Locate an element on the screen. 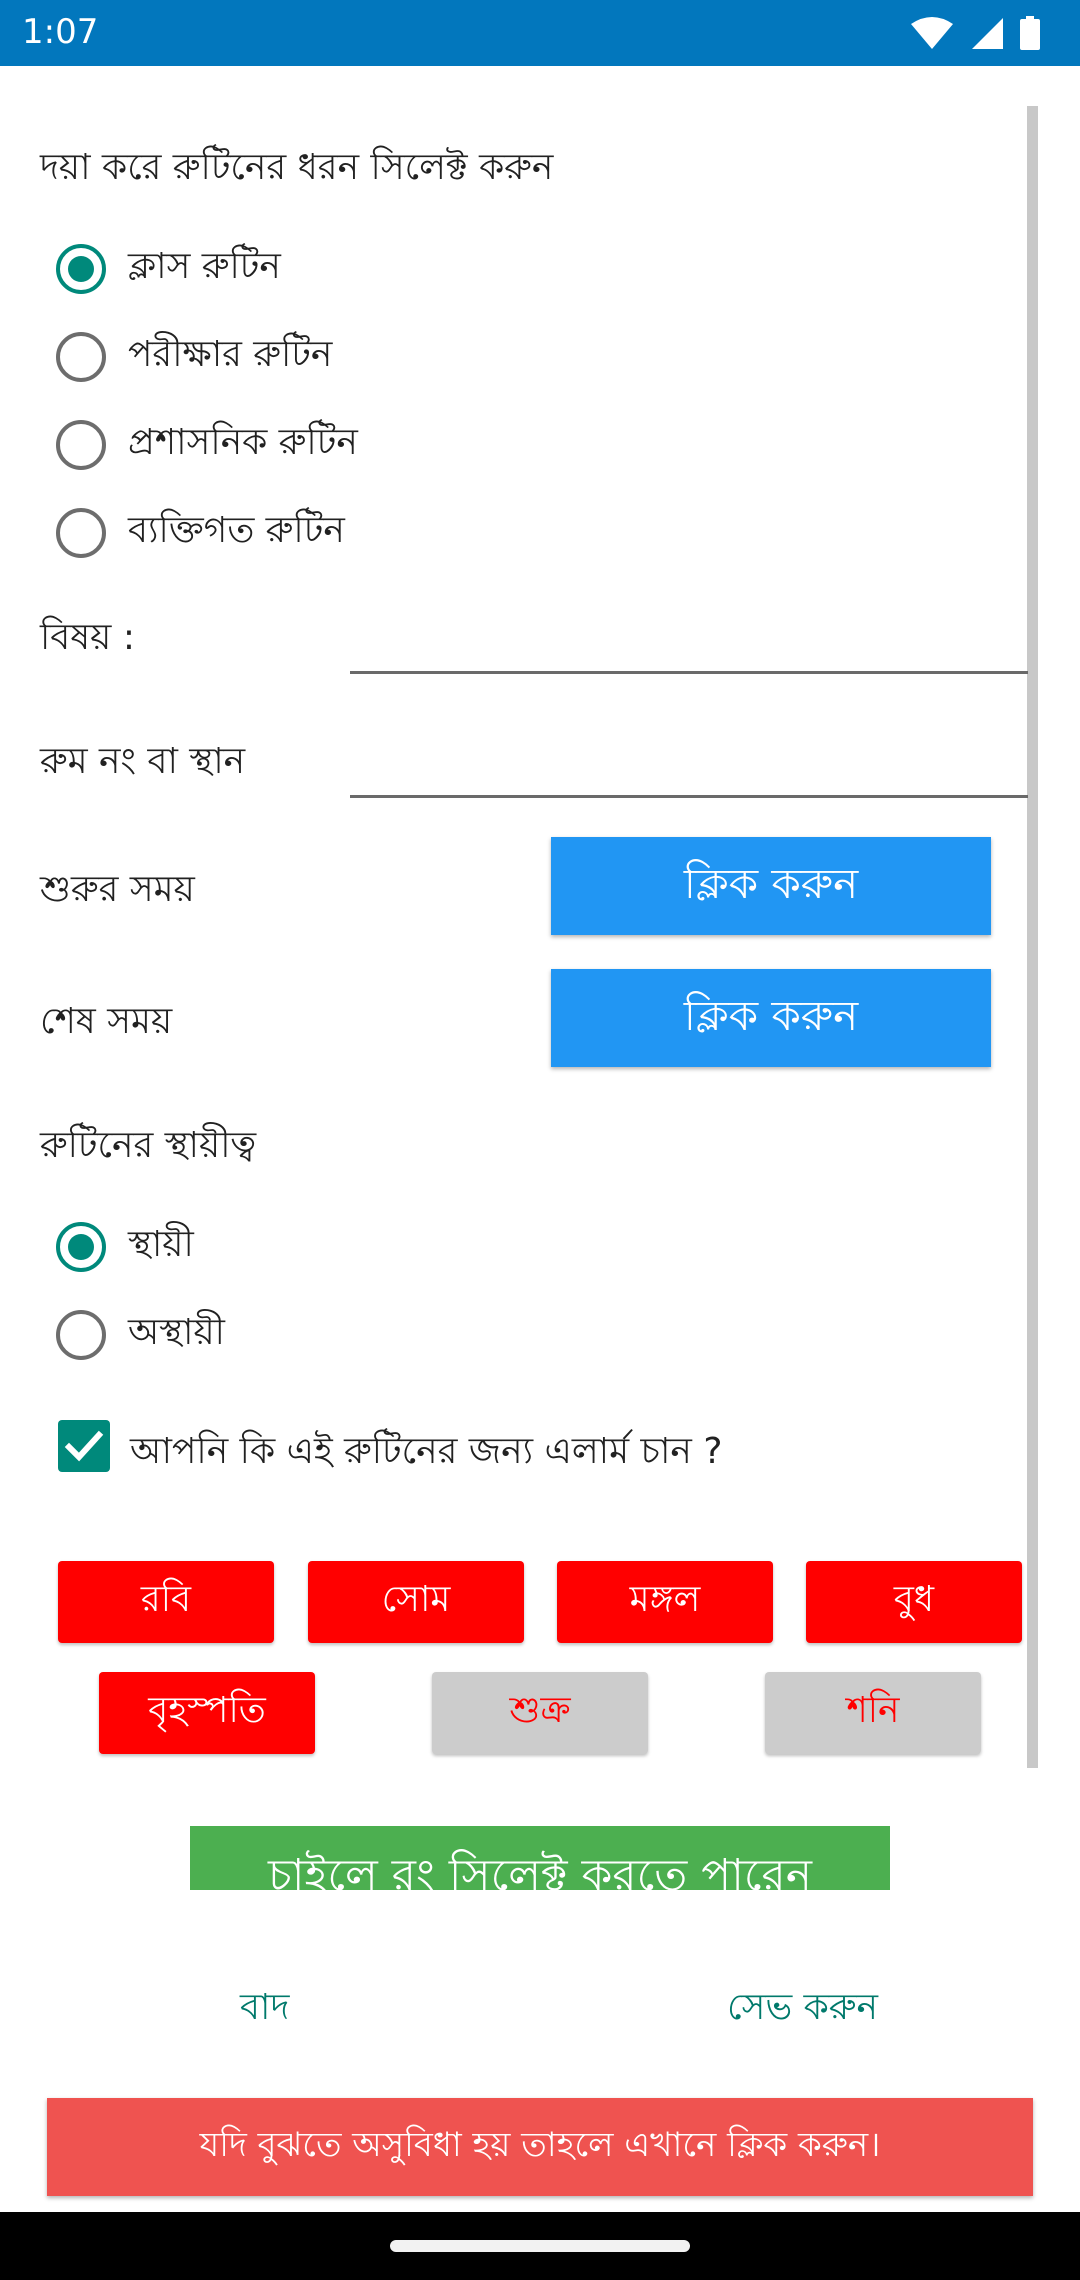 Image resolution: width=1080 pixels, height=2280 pixels. radio-permanent: স্থায়ী is located at coordinates (125, 1247).